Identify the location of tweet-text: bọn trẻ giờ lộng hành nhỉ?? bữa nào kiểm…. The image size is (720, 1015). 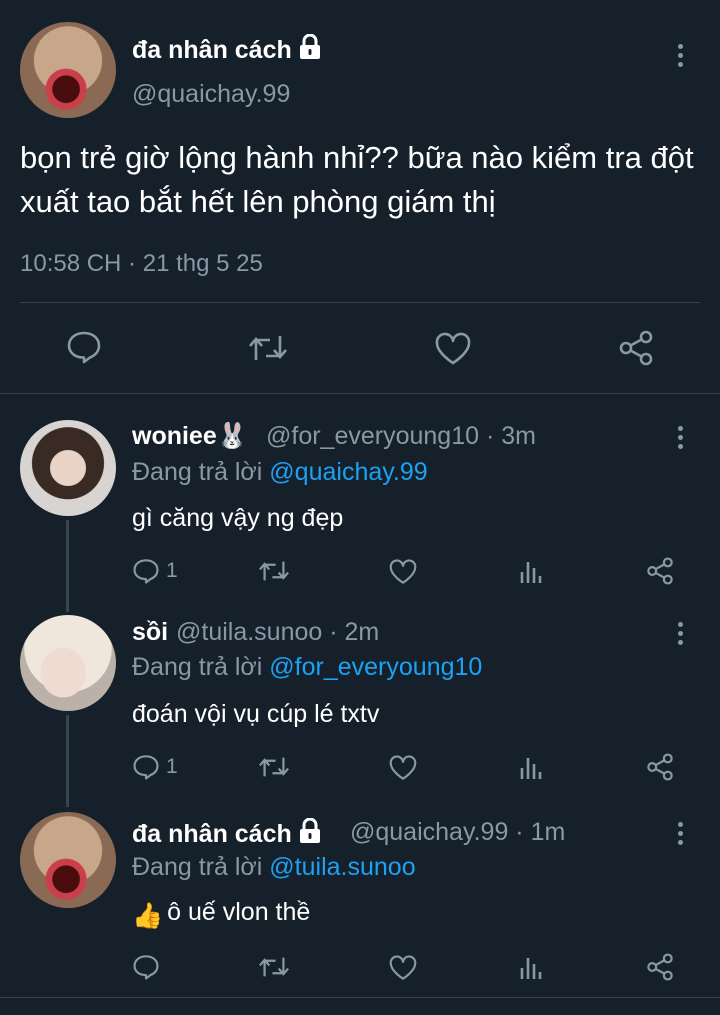
(357, 179).